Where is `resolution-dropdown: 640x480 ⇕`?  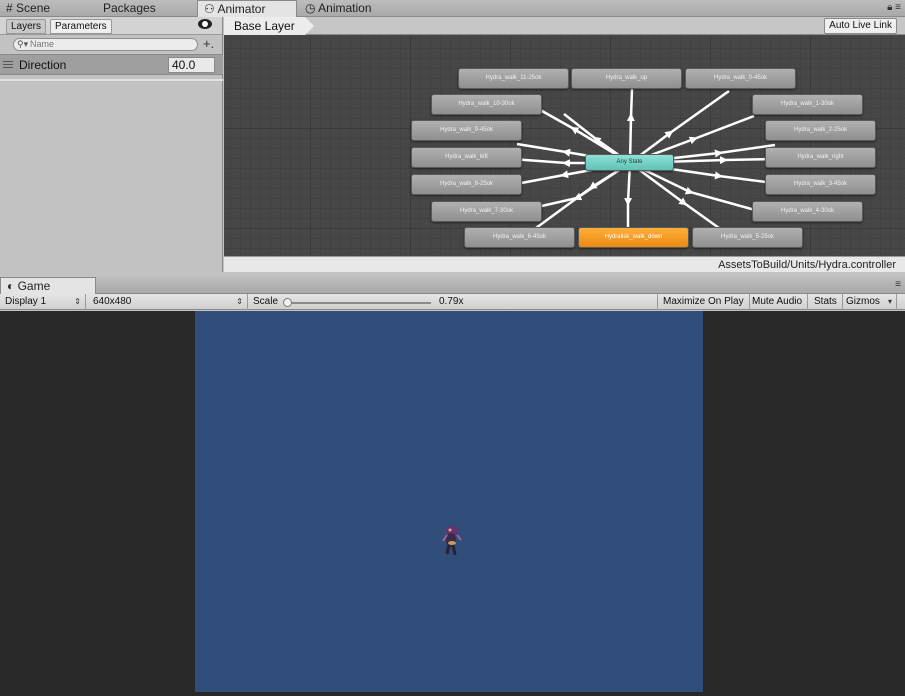 resolution-dropdown: 640x480 ⇕ is located at coordinates (168, 302).